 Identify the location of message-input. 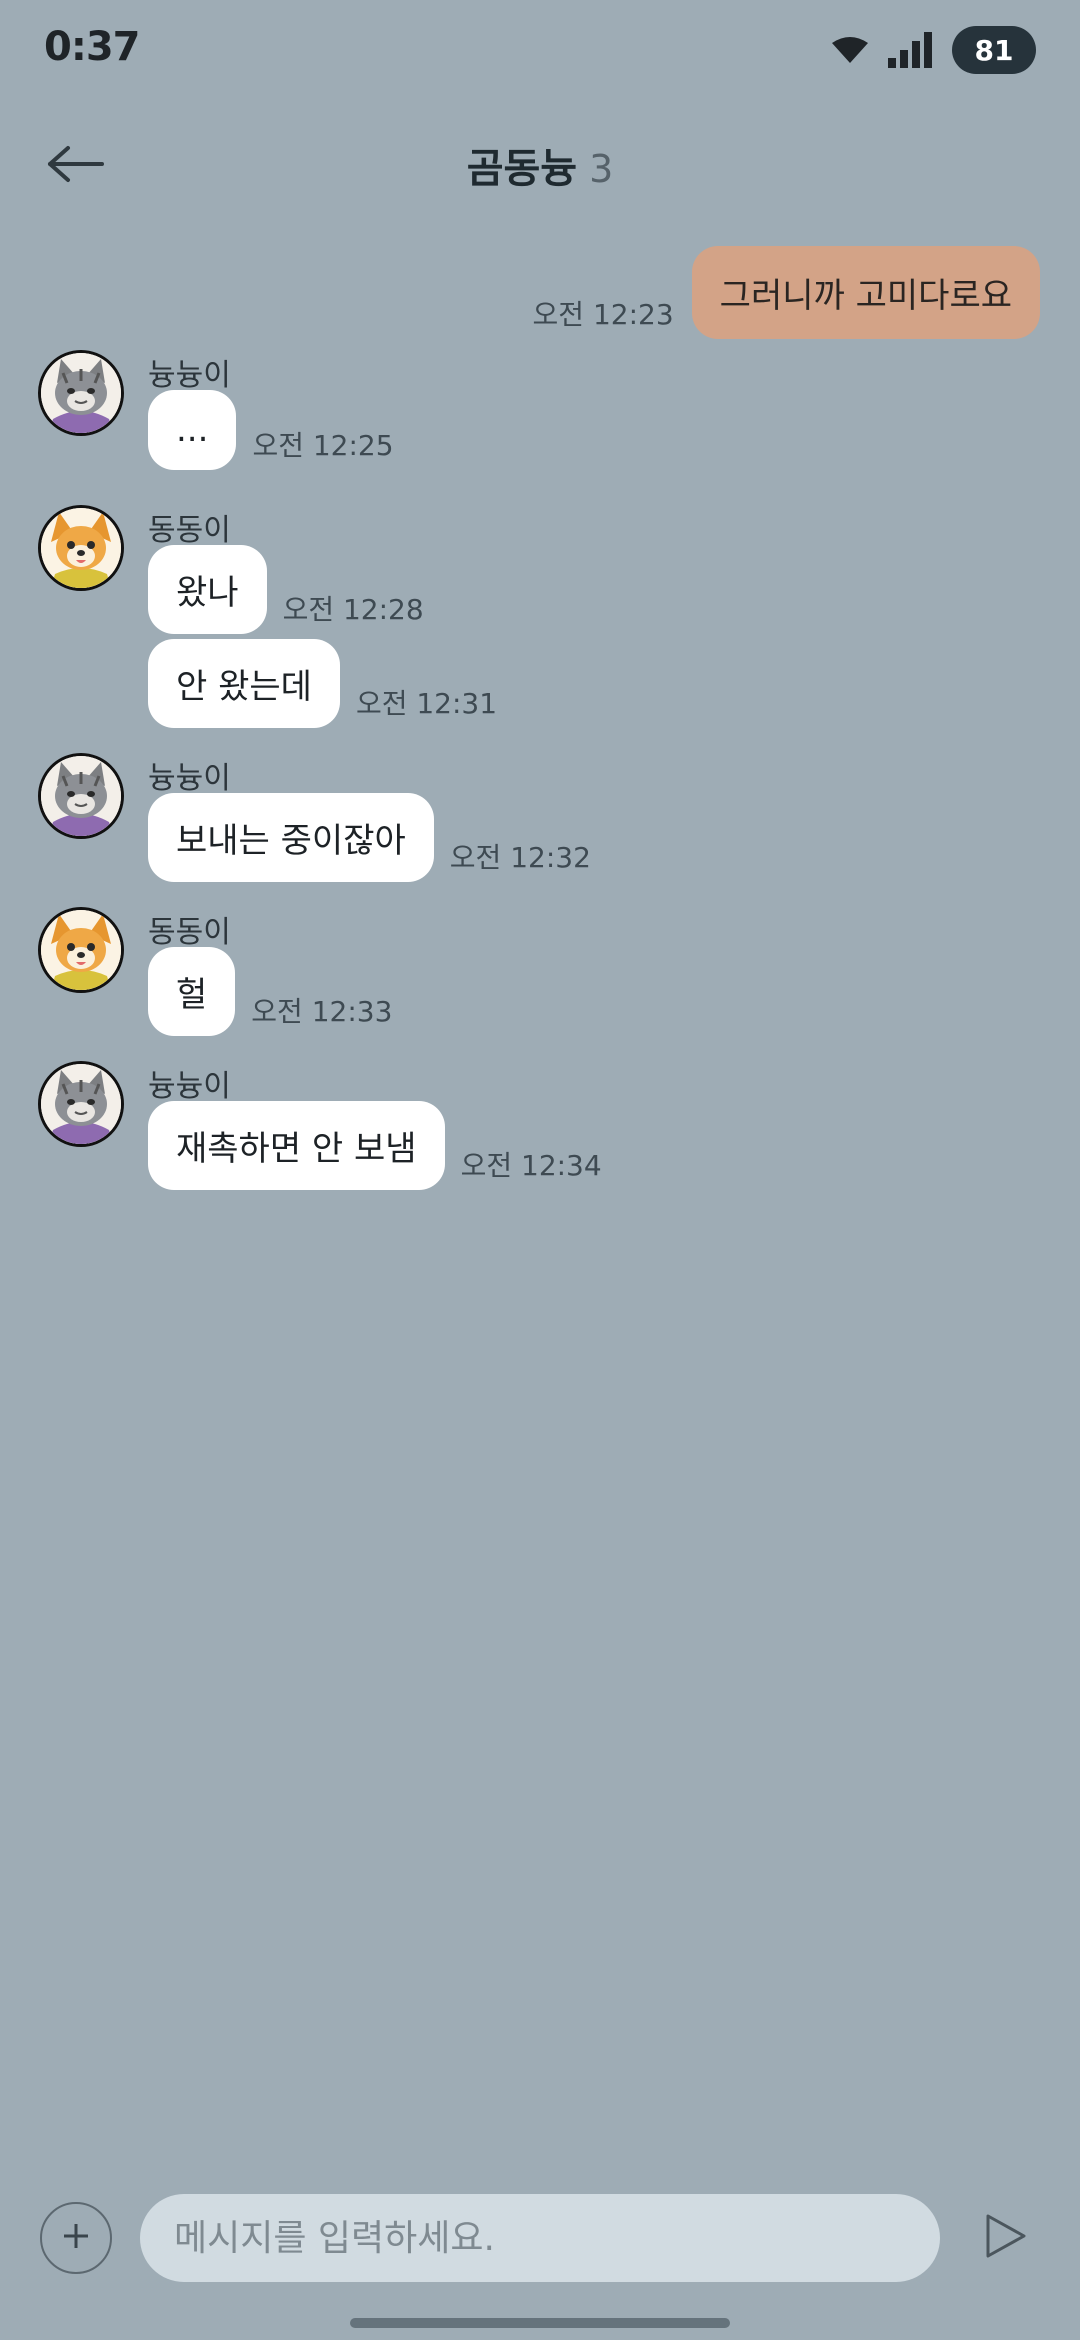
(540, 2238).